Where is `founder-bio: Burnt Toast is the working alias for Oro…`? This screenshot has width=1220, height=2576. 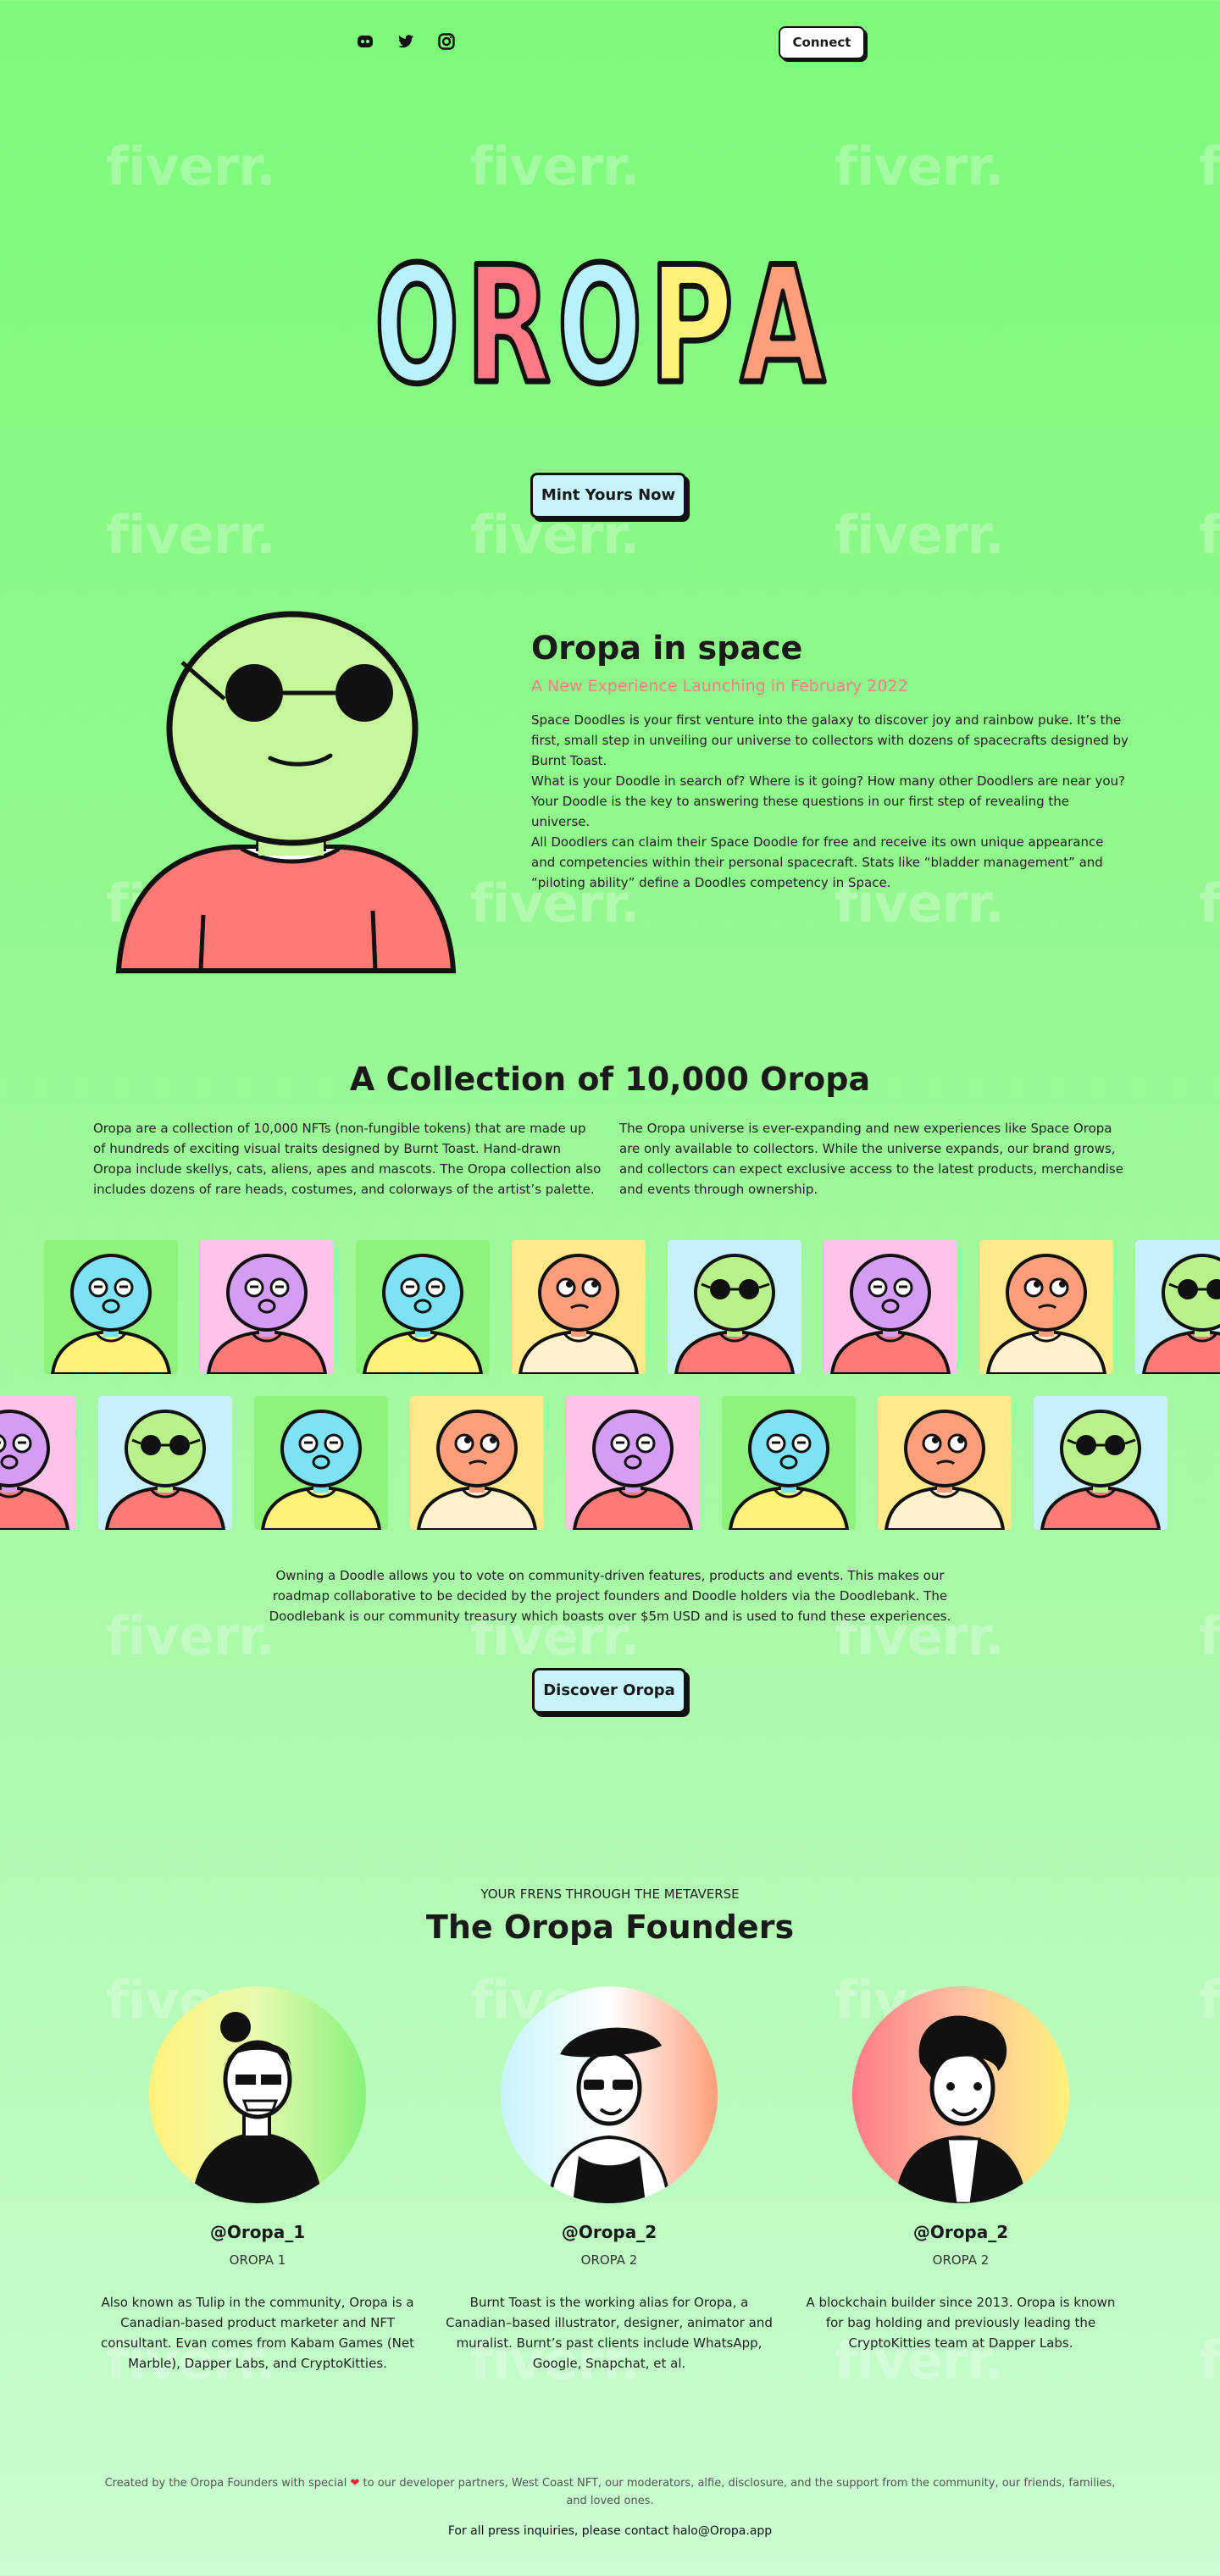
founder-bio: Burnt Toast is the working alias for Oro… is located at coordinates (609, 2333).